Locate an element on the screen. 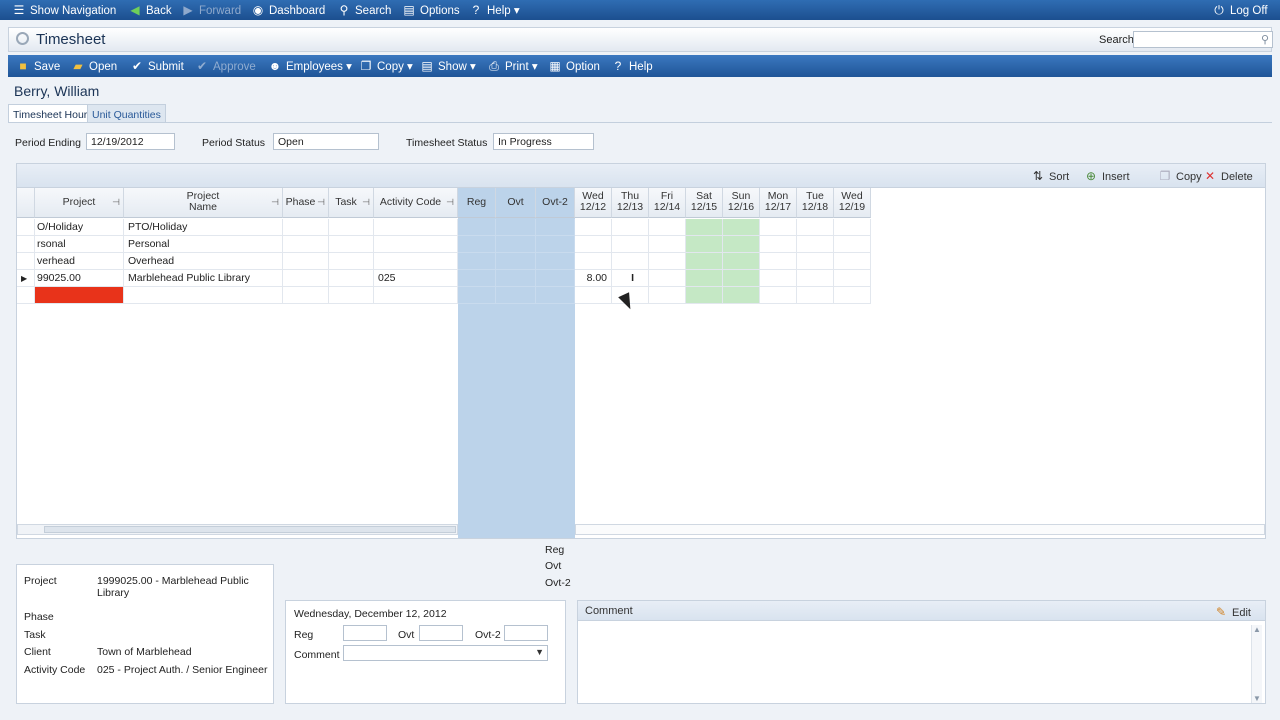 The image size is (1280, 720). logoff-button: ⏻ Log Off is located at coordinates (1239, 10).